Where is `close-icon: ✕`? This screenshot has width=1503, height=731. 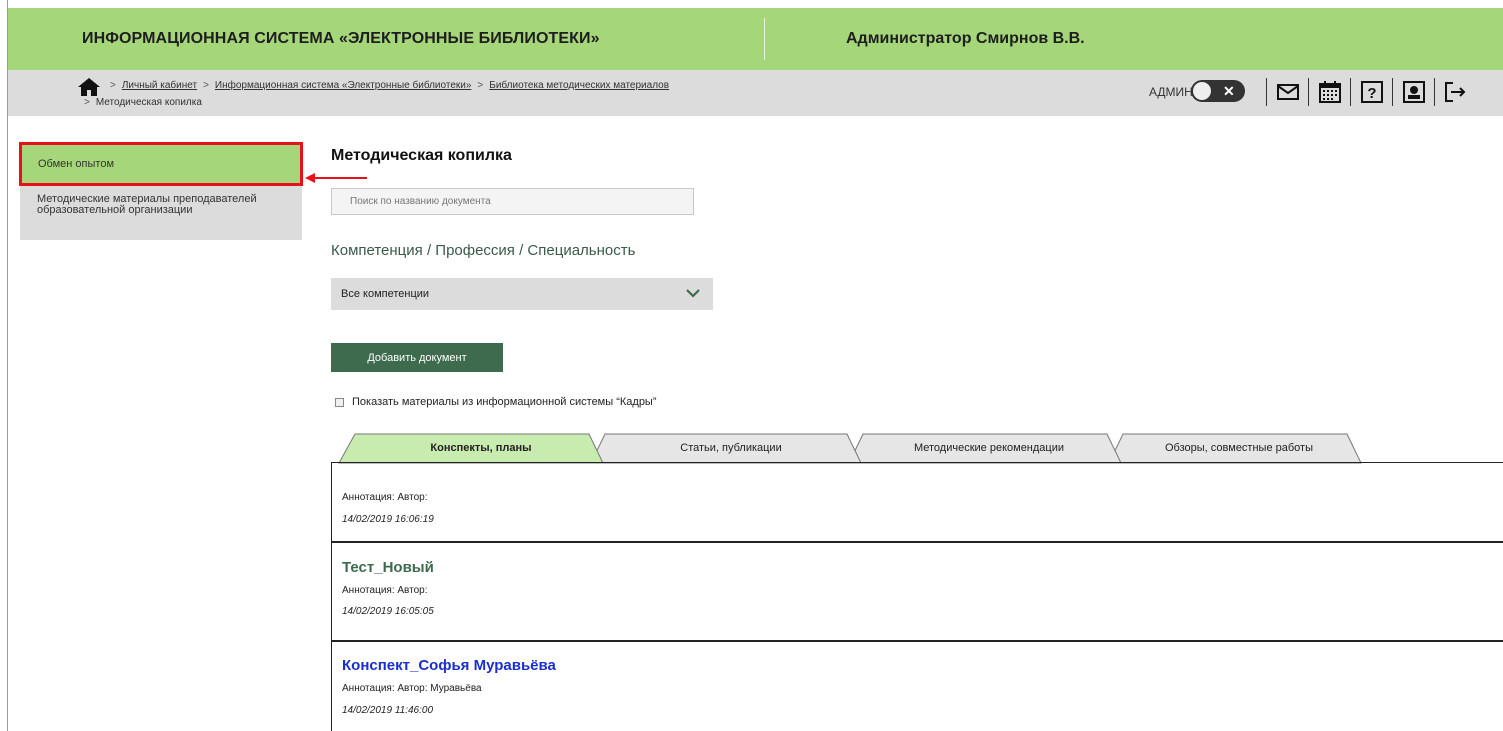 close-icon: ✕ is located at coordinates (1229, 91).